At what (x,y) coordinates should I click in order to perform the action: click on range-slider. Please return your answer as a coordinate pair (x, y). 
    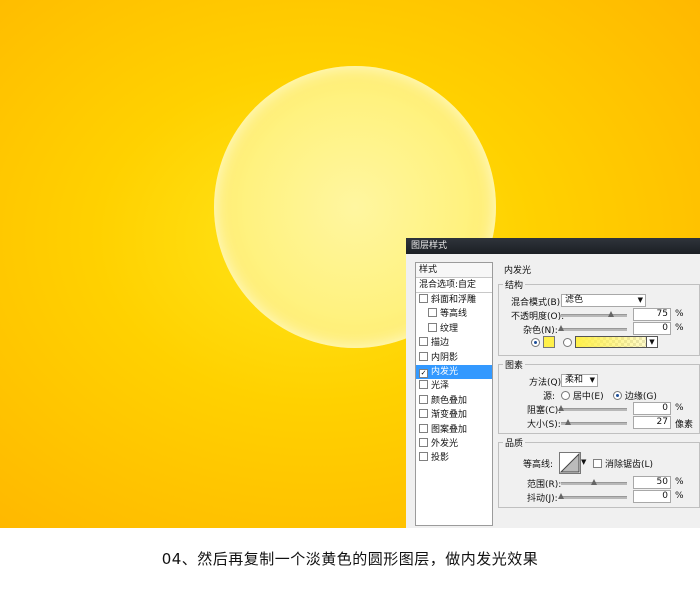
    Looking at the image, I should click on (594, 482).